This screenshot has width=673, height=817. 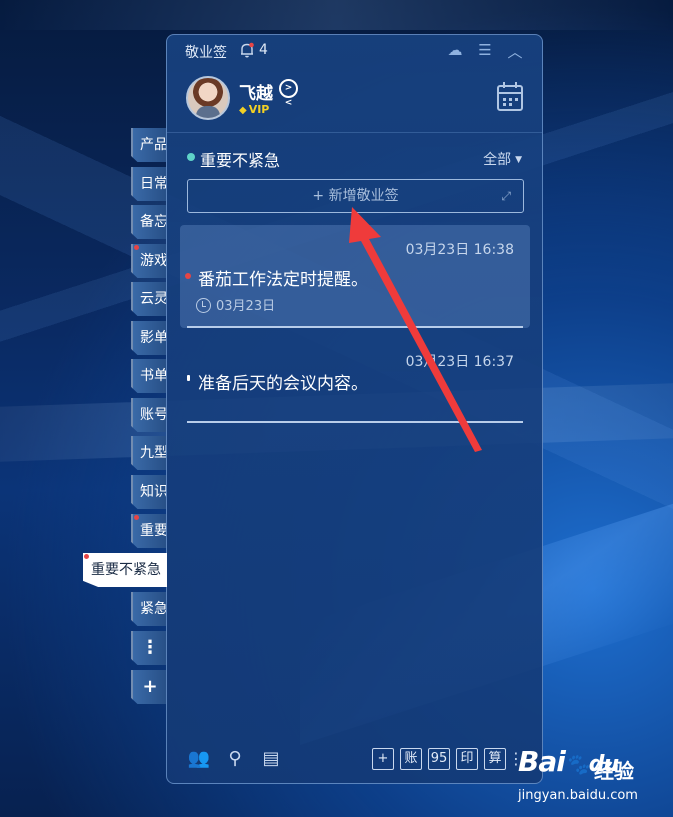 I want to click on notepad-icon: ▤, so click(x=271, y=759).